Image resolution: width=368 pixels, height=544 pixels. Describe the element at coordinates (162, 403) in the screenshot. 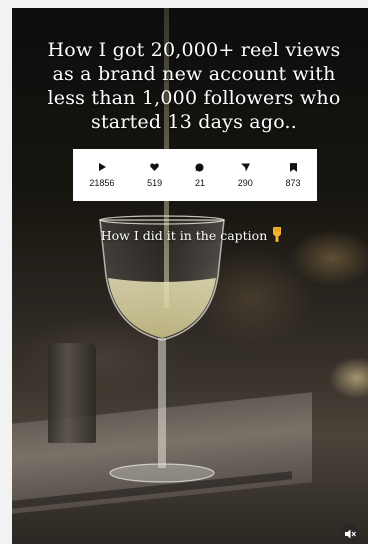

I see `glass-stem` at that location.